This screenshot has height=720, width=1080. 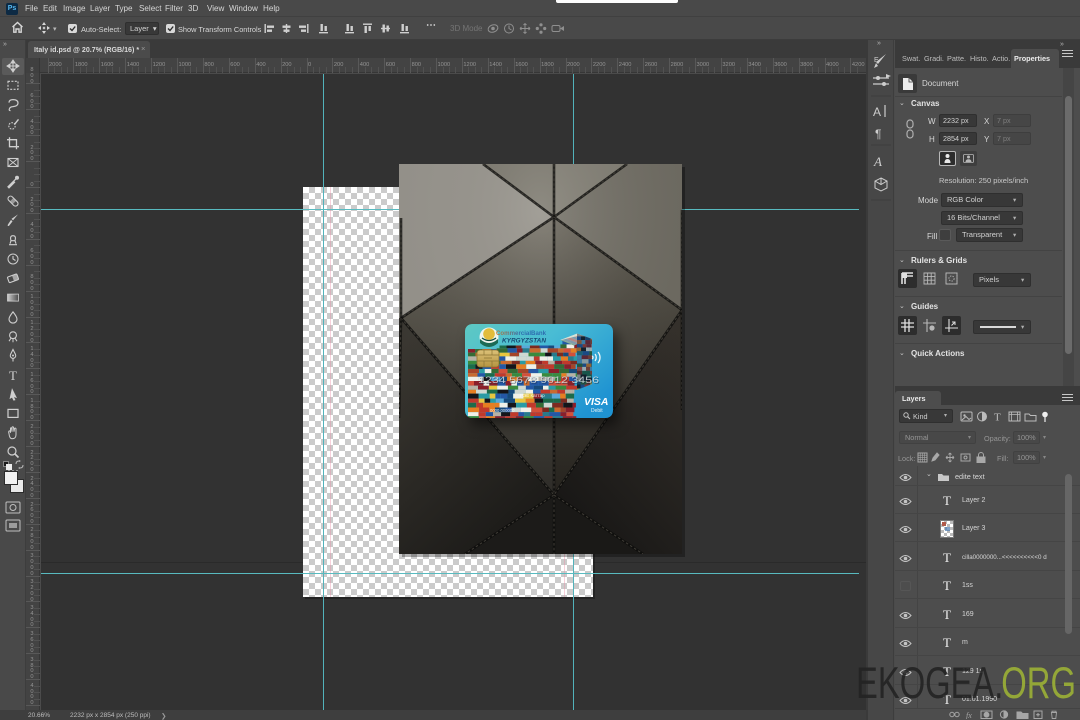 What do you see at coordinates (524, 341) in the screenshot?
I see `svg-text: KYRGYZSTAN` at bounding box center [524, 341].